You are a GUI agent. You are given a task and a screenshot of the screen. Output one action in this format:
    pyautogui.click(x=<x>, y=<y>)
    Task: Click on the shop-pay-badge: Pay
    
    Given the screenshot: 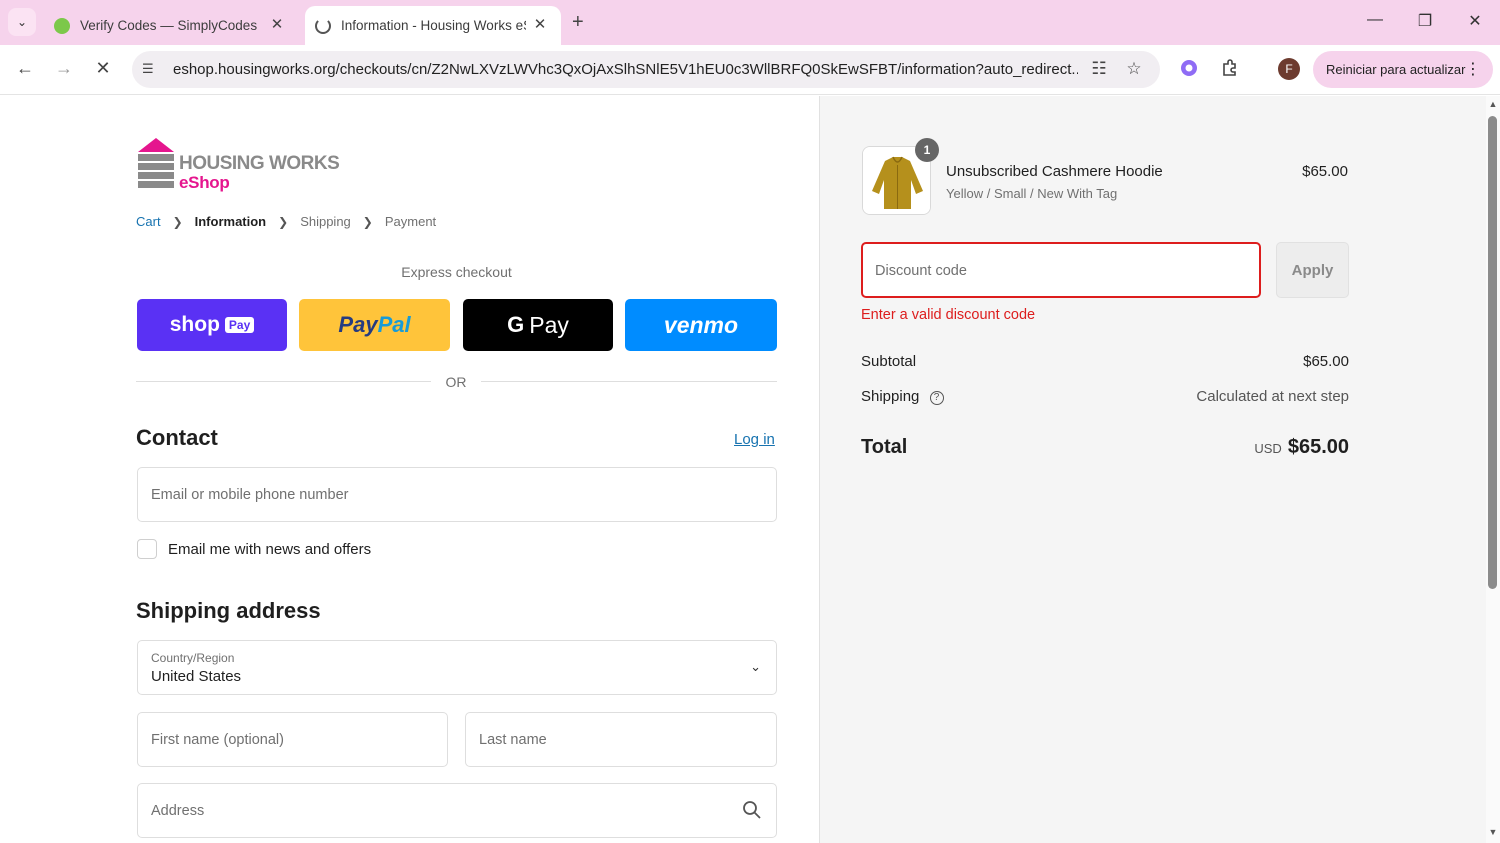 What is the action you would take?
    pyautogui.click(x=239, y=325)
    